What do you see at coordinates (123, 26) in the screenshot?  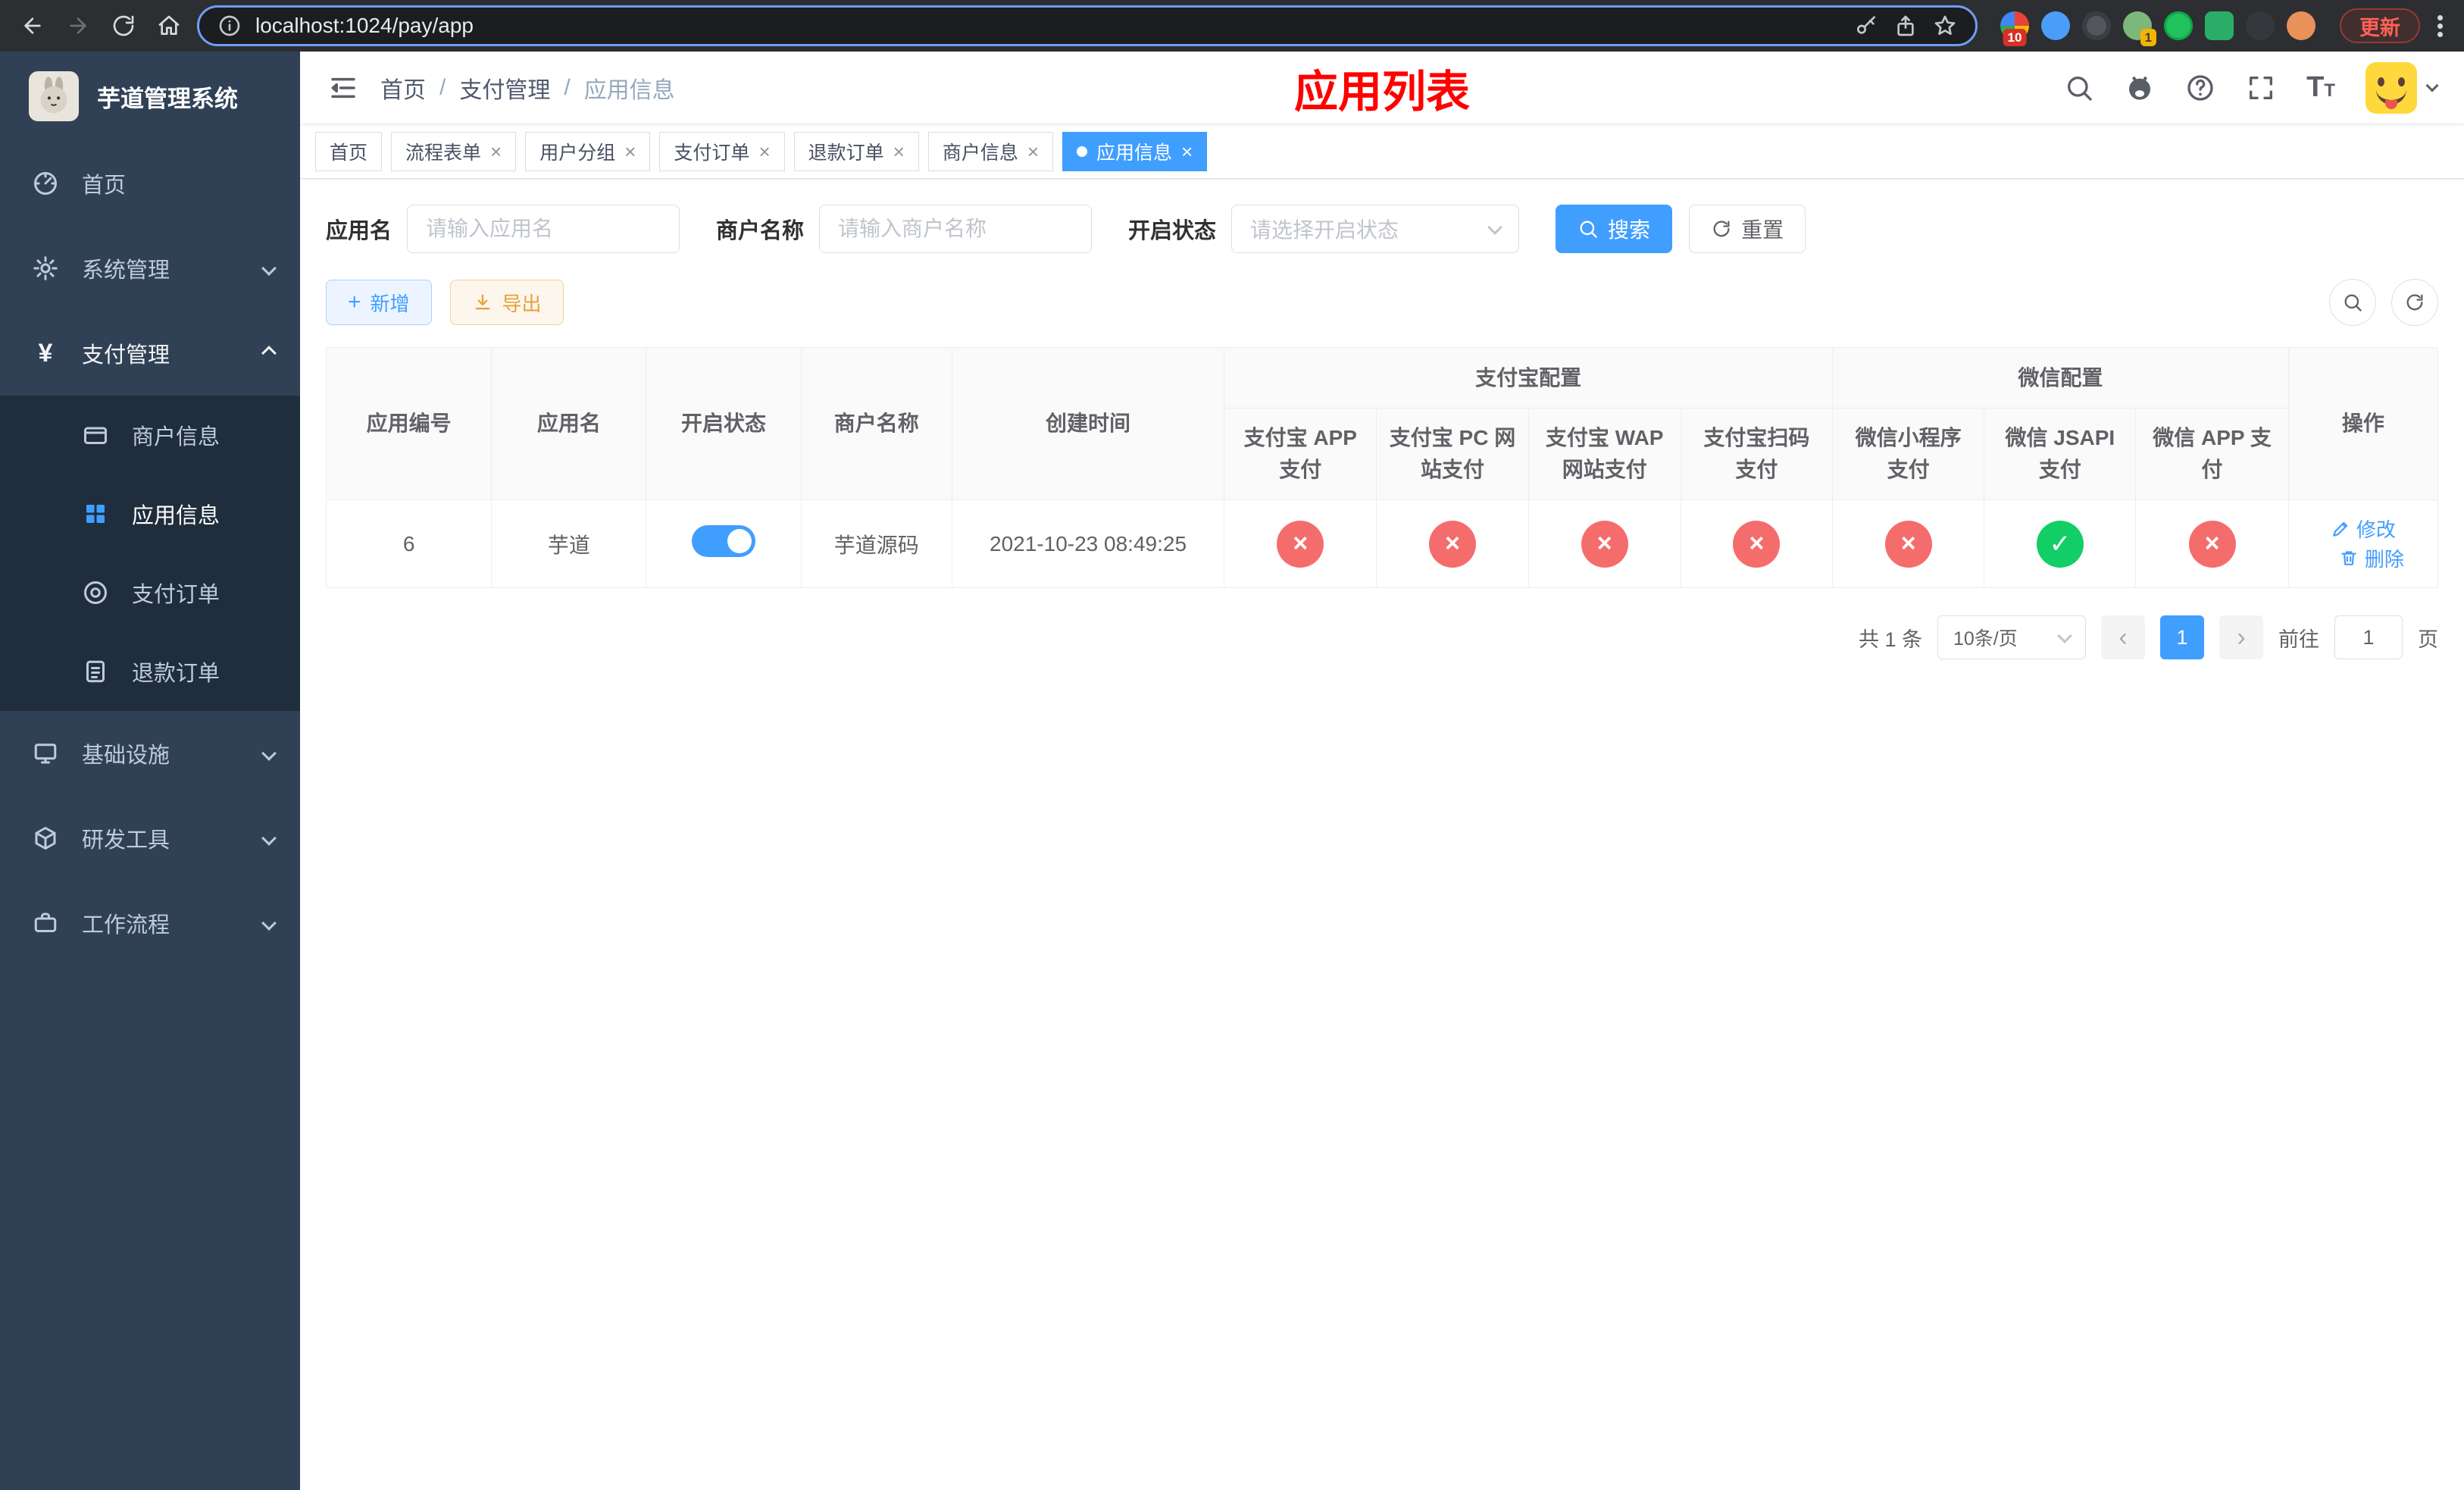 I see `reload-icon` at bounding box center [123, 26].